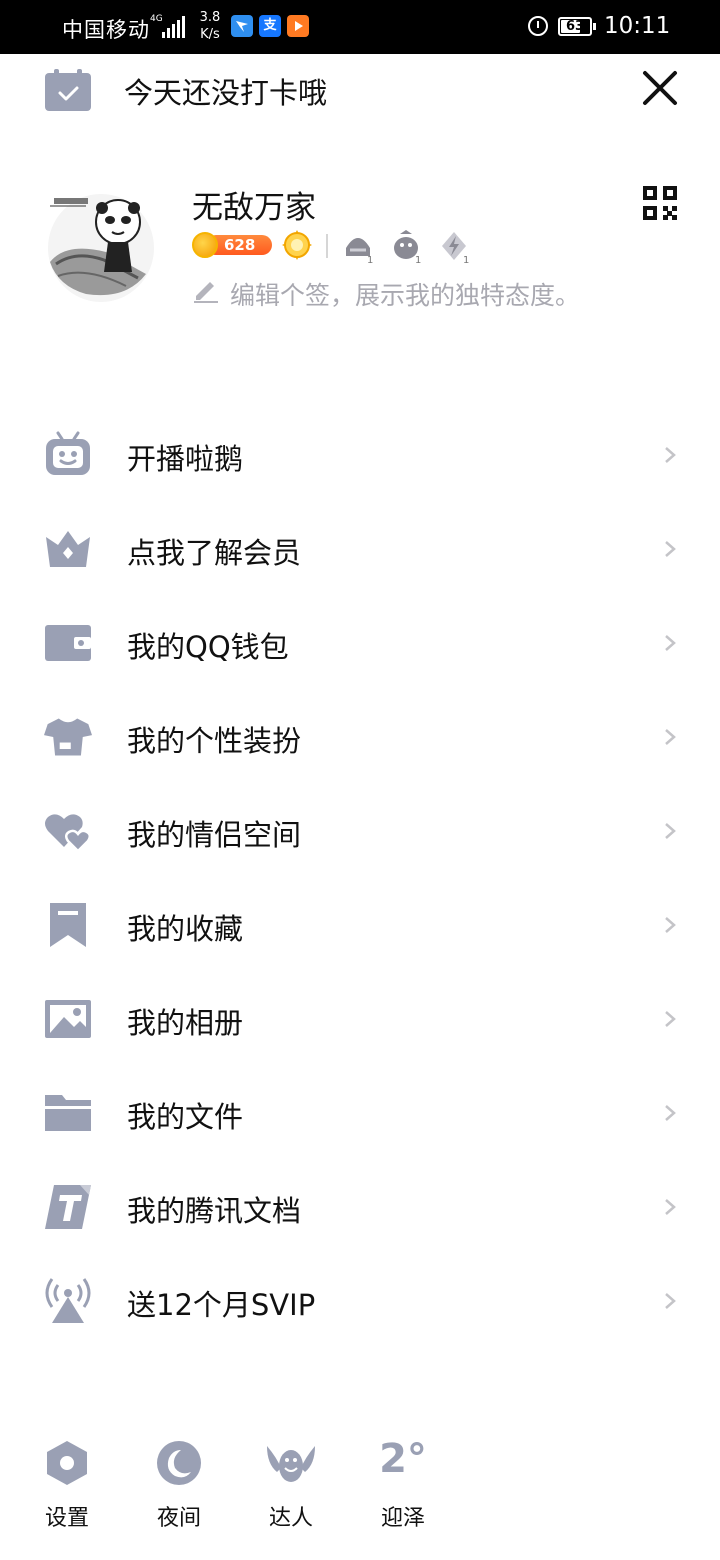 The width and height of the screenshot is (720, 1560). I want to click on level-badges: 628 1 1 1, so click(342, 246).